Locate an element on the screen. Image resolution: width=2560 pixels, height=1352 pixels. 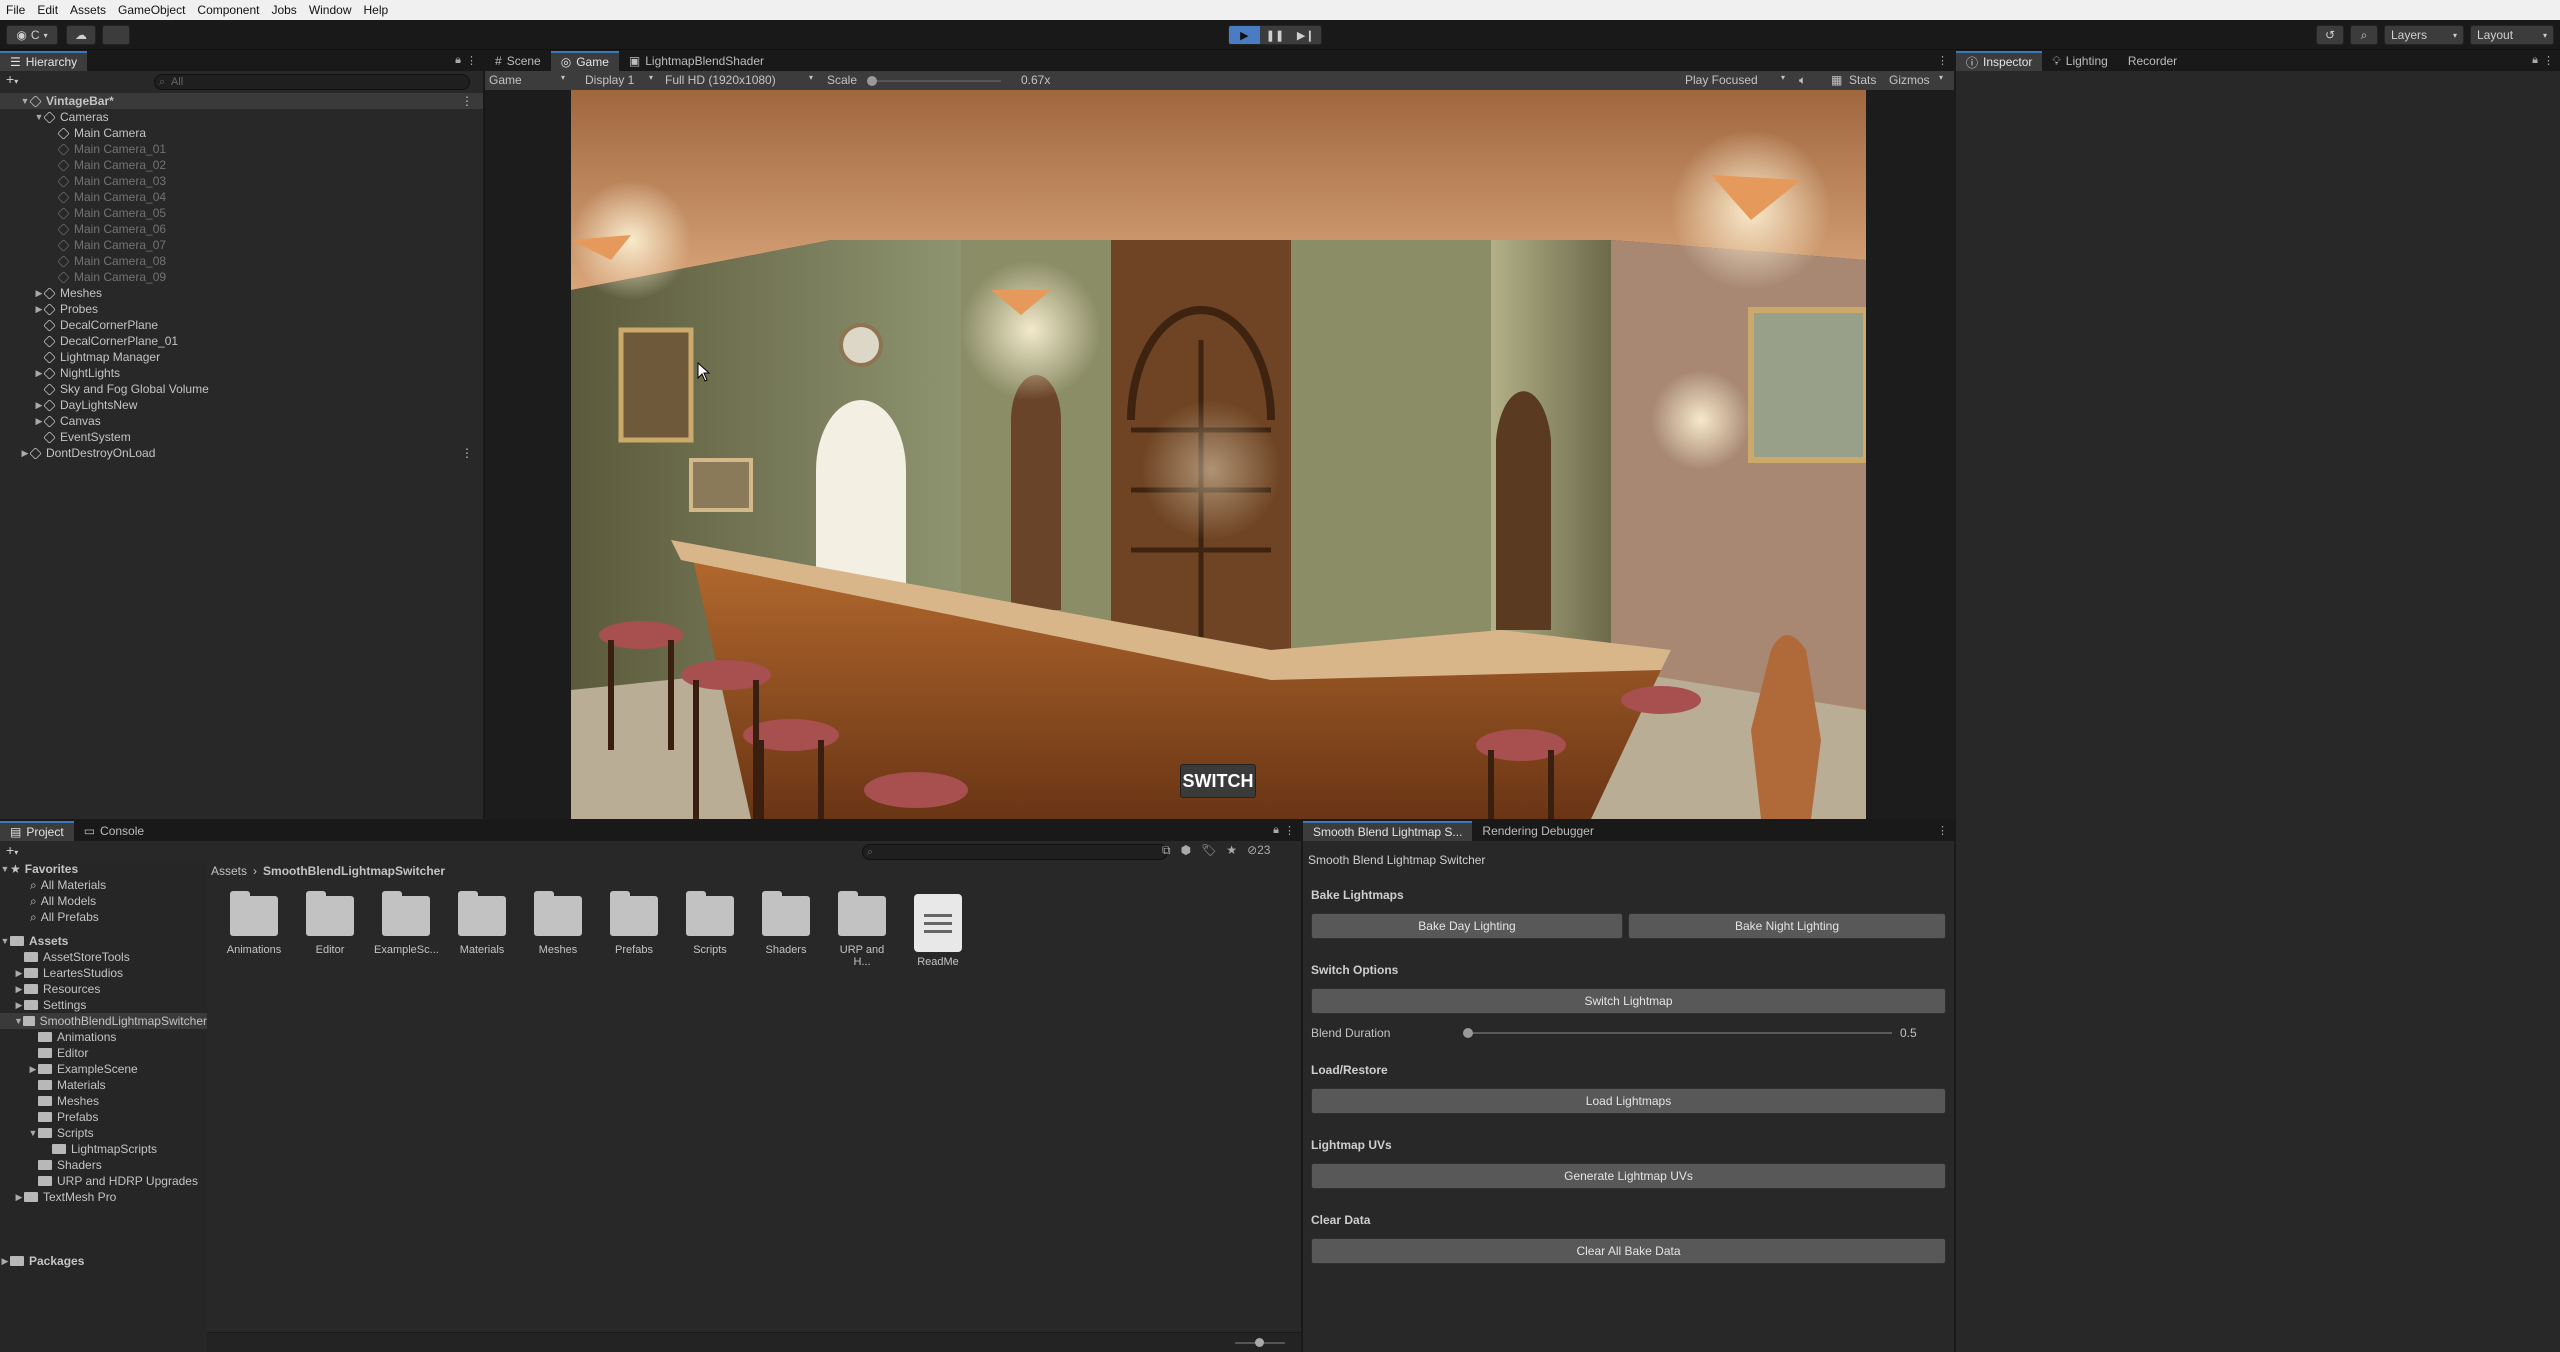
packages-root: ▶ Packages is located at coordinates (103, 1261).